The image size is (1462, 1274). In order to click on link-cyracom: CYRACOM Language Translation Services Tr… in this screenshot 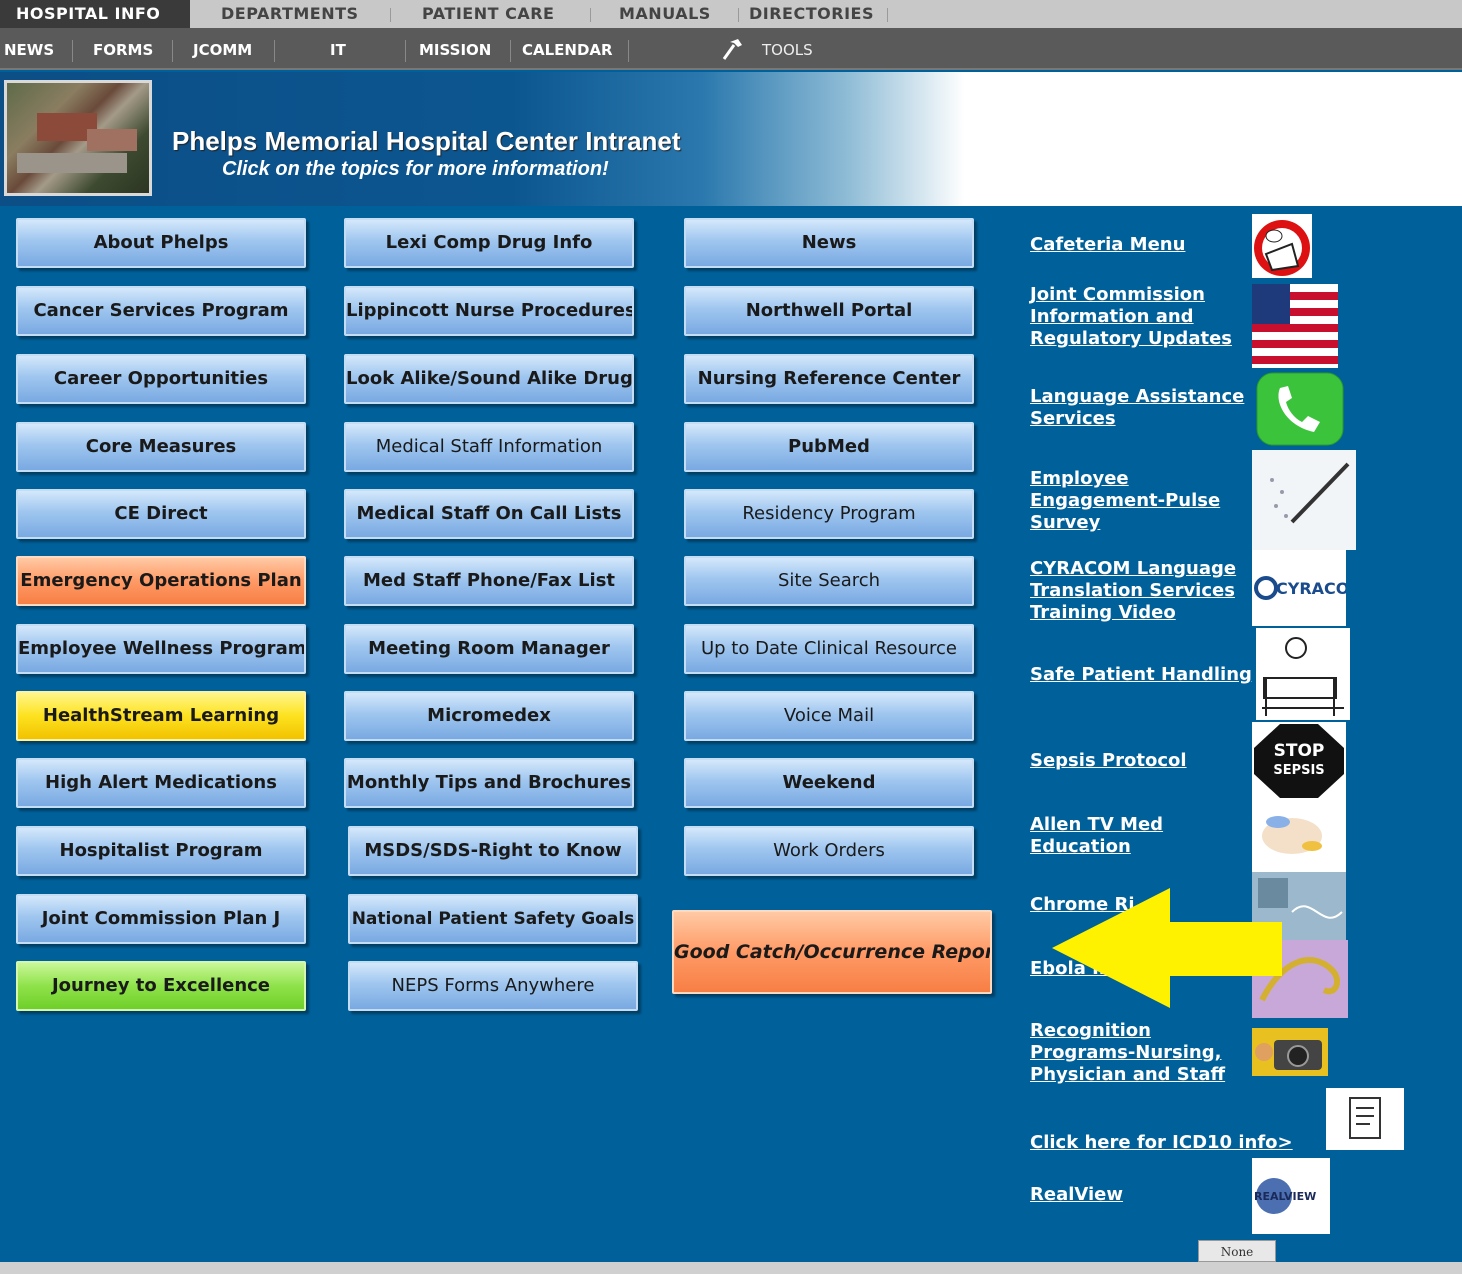, I will do `click(1145, 591)`.